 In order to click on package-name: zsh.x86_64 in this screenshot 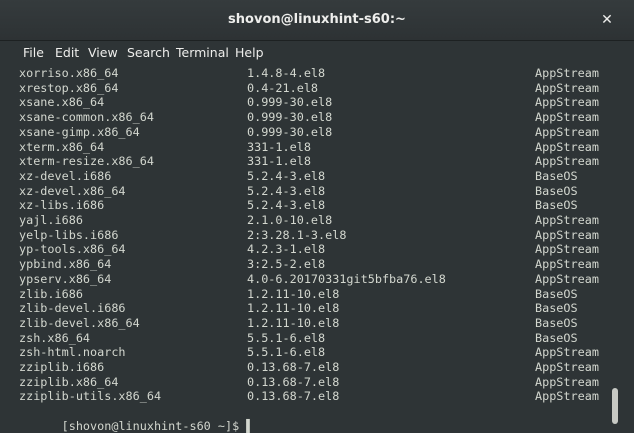, I will do `click(55, 337)`.